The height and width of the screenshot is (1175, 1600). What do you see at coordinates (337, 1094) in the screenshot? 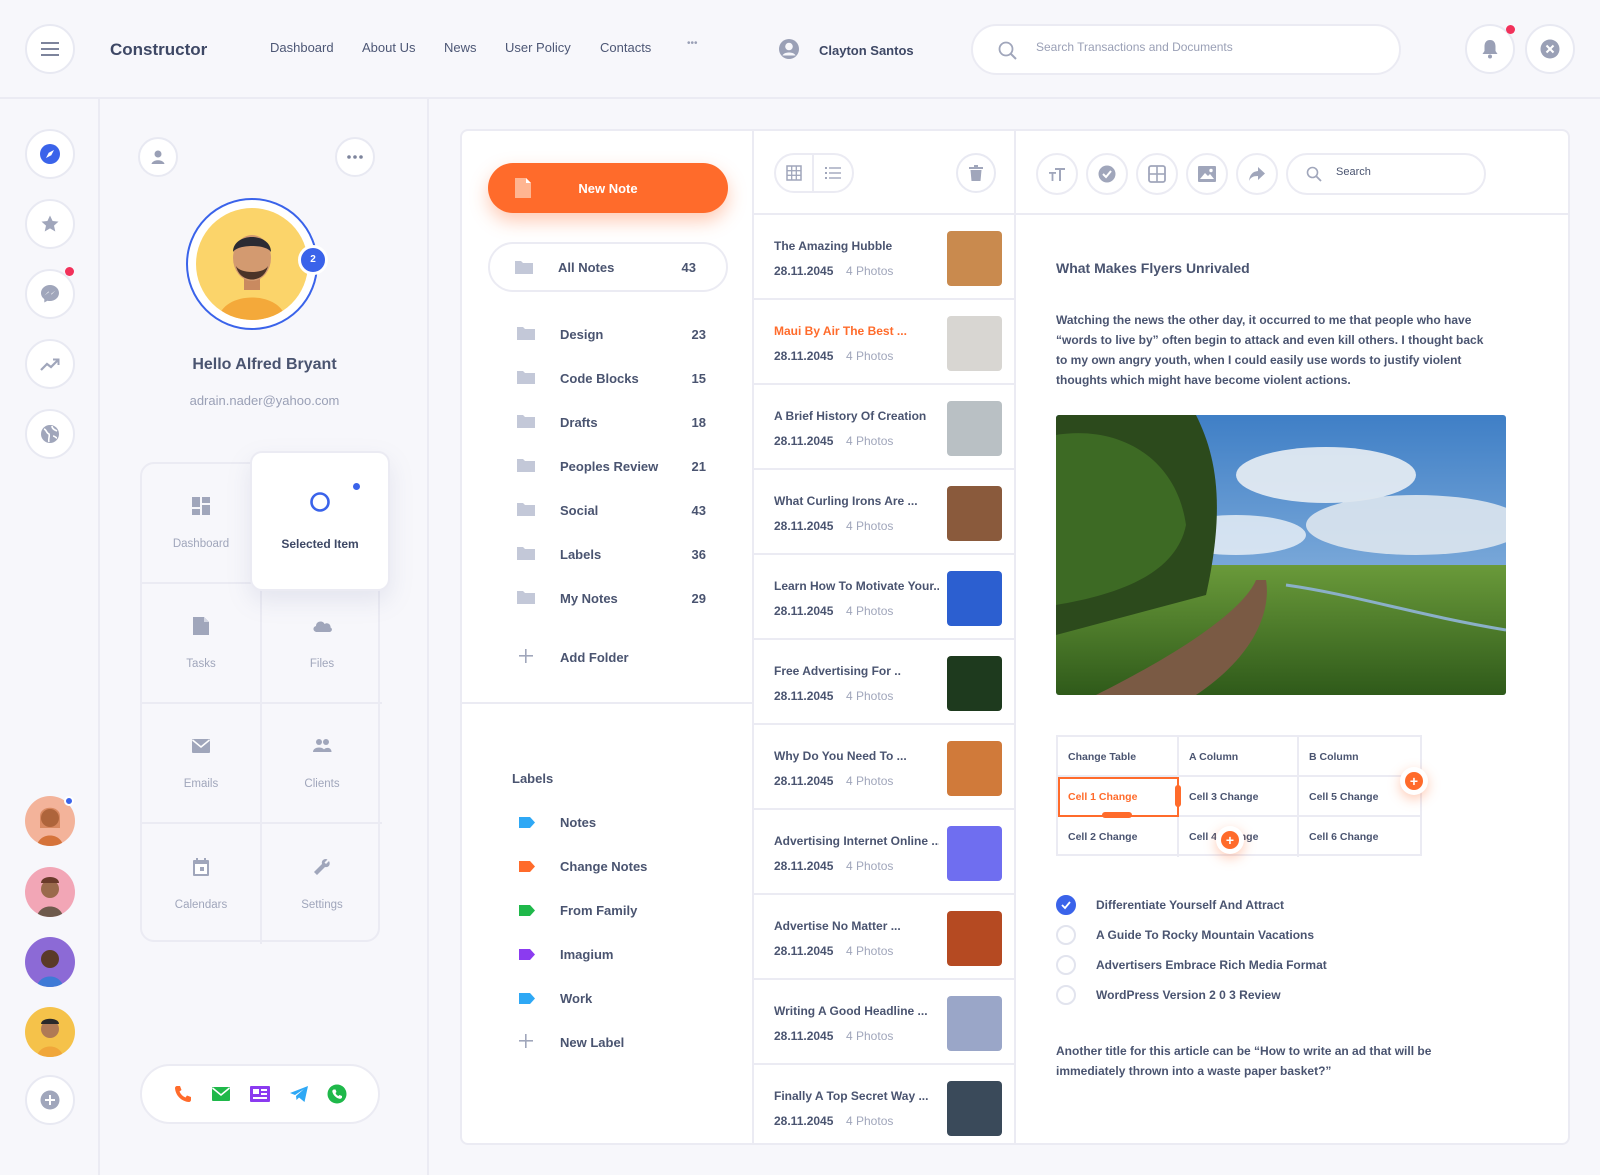
I see `whatsapp-icon` at bounding box center [337, 1094].